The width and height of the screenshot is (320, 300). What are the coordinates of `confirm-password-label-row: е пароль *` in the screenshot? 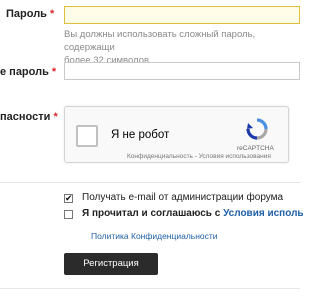 It's located at (28, 72).